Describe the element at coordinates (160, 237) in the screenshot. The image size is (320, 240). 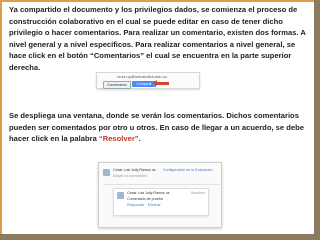
I see `slide-shadow-bottom` at that location.